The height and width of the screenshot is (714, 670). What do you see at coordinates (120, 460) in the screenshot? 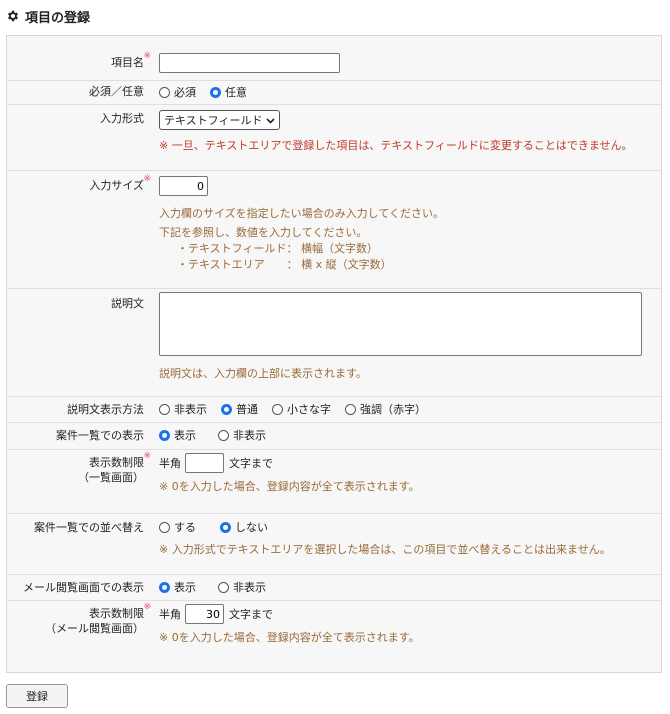
I see `list-char-limit-label: 表示数制限 ※` at bounding box center [120, 460].